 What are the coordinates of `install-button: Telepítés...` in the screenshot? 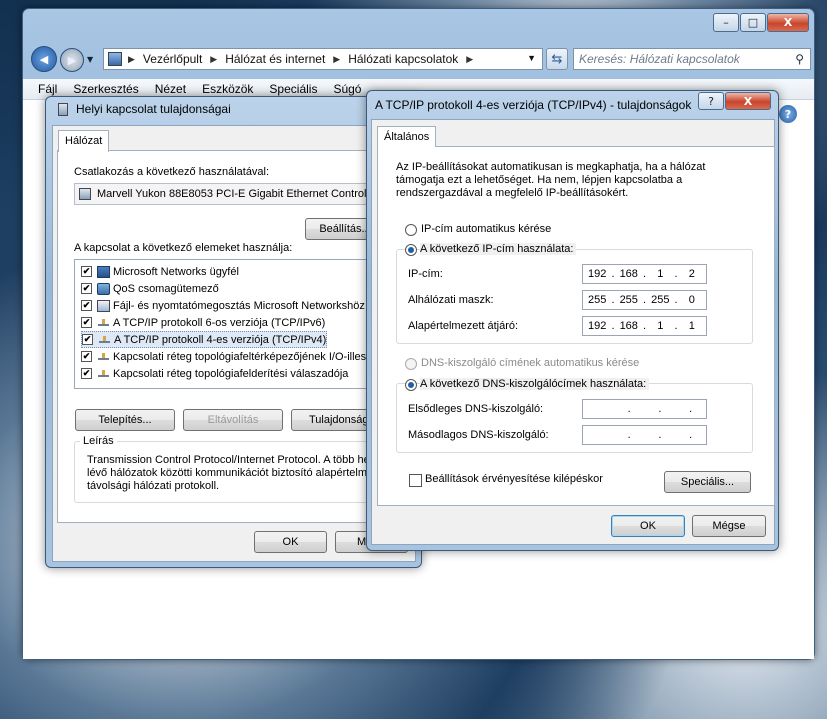 It's located at (125, 420).